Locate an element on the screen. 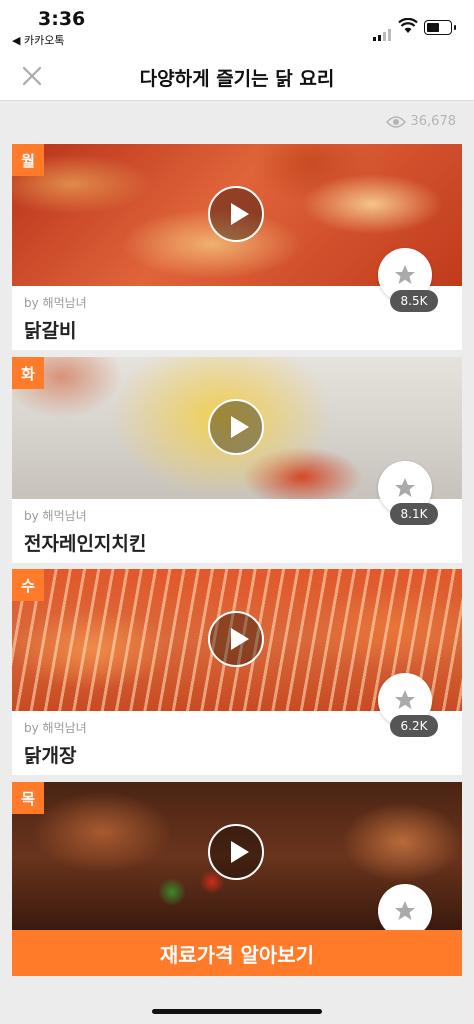 The width and height of the screenshot is (474, 1024). recipe-name: 닭개장 is located at coordinates (50, 754).